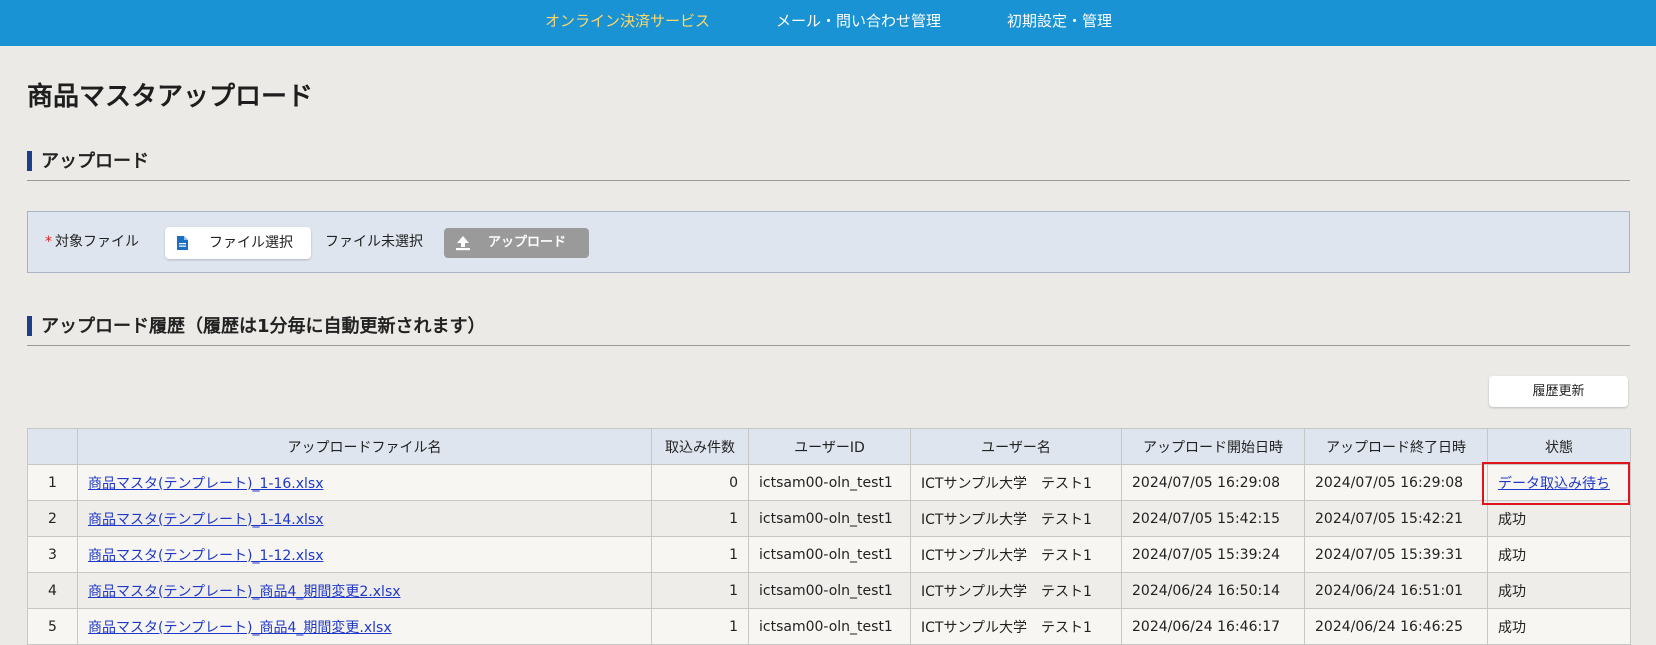  Describe the element at coordinates (374, 242) in the screenshot. I see `no-file-selected-text: ファイル未選択` at that location.